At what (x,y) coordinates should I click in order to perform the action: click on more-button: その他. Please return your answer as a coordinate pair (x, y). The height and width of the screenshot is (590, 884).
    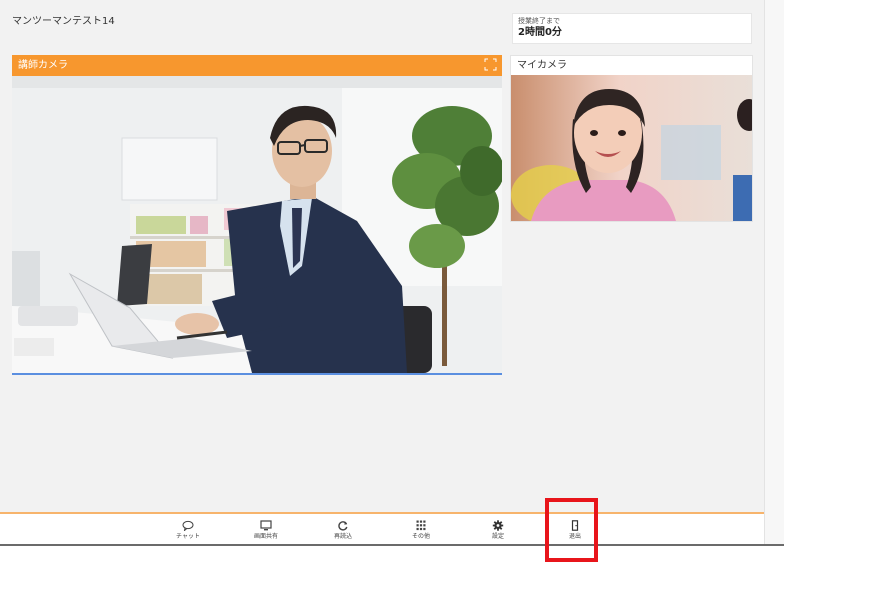
    Looking at the image, I should click on (421, 530).